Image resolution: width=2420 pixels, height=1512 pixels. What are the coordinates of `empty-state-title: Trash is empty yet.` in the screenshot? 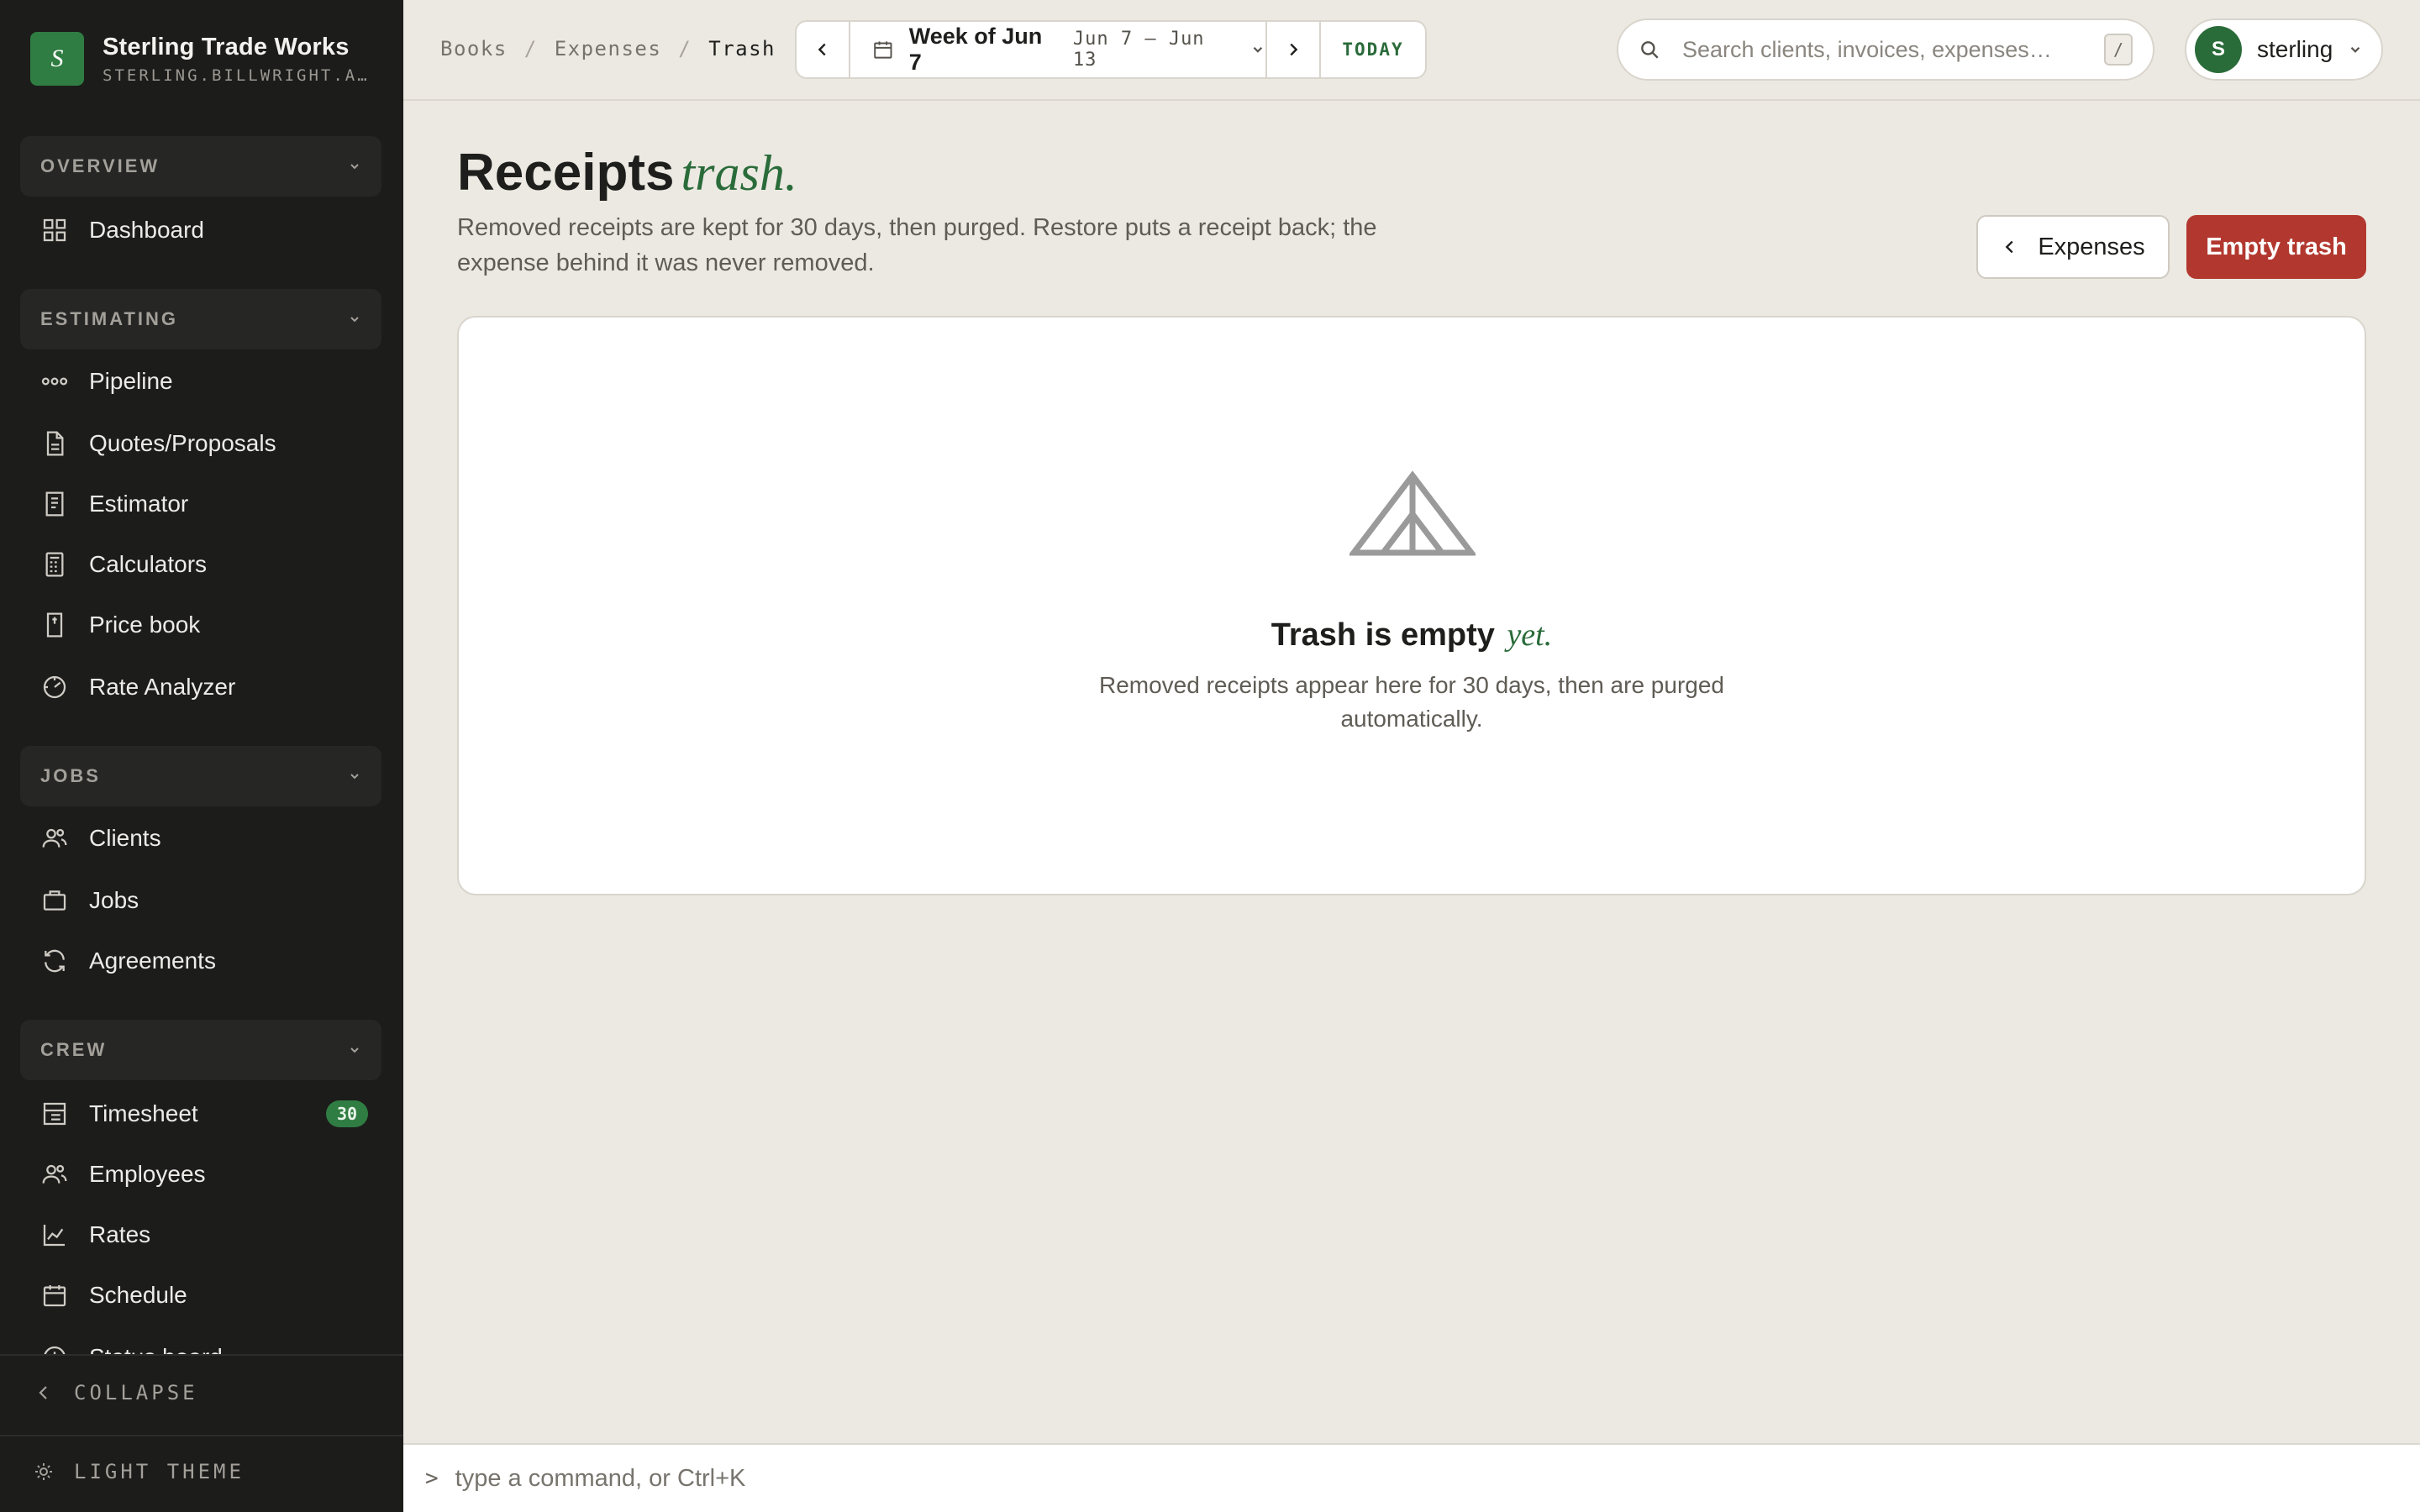 It's located at (1412, 635).